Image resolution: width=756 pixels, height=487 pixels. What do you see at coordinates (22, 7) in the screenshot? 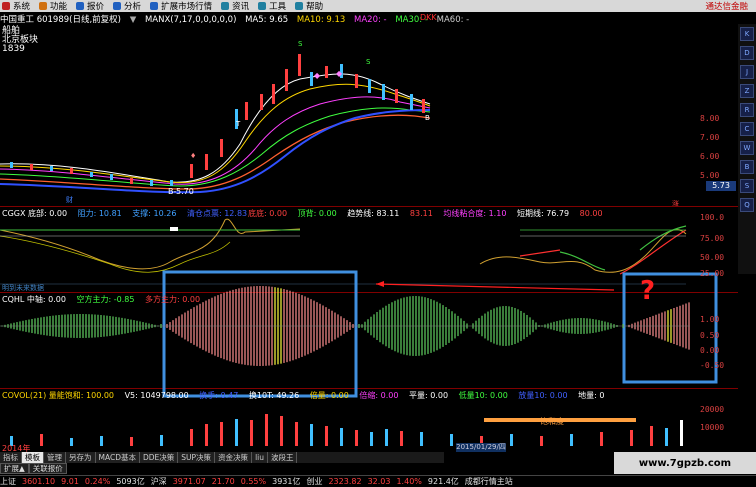
I see `menu-item-label: 系统` at bounding box center [22, 7].